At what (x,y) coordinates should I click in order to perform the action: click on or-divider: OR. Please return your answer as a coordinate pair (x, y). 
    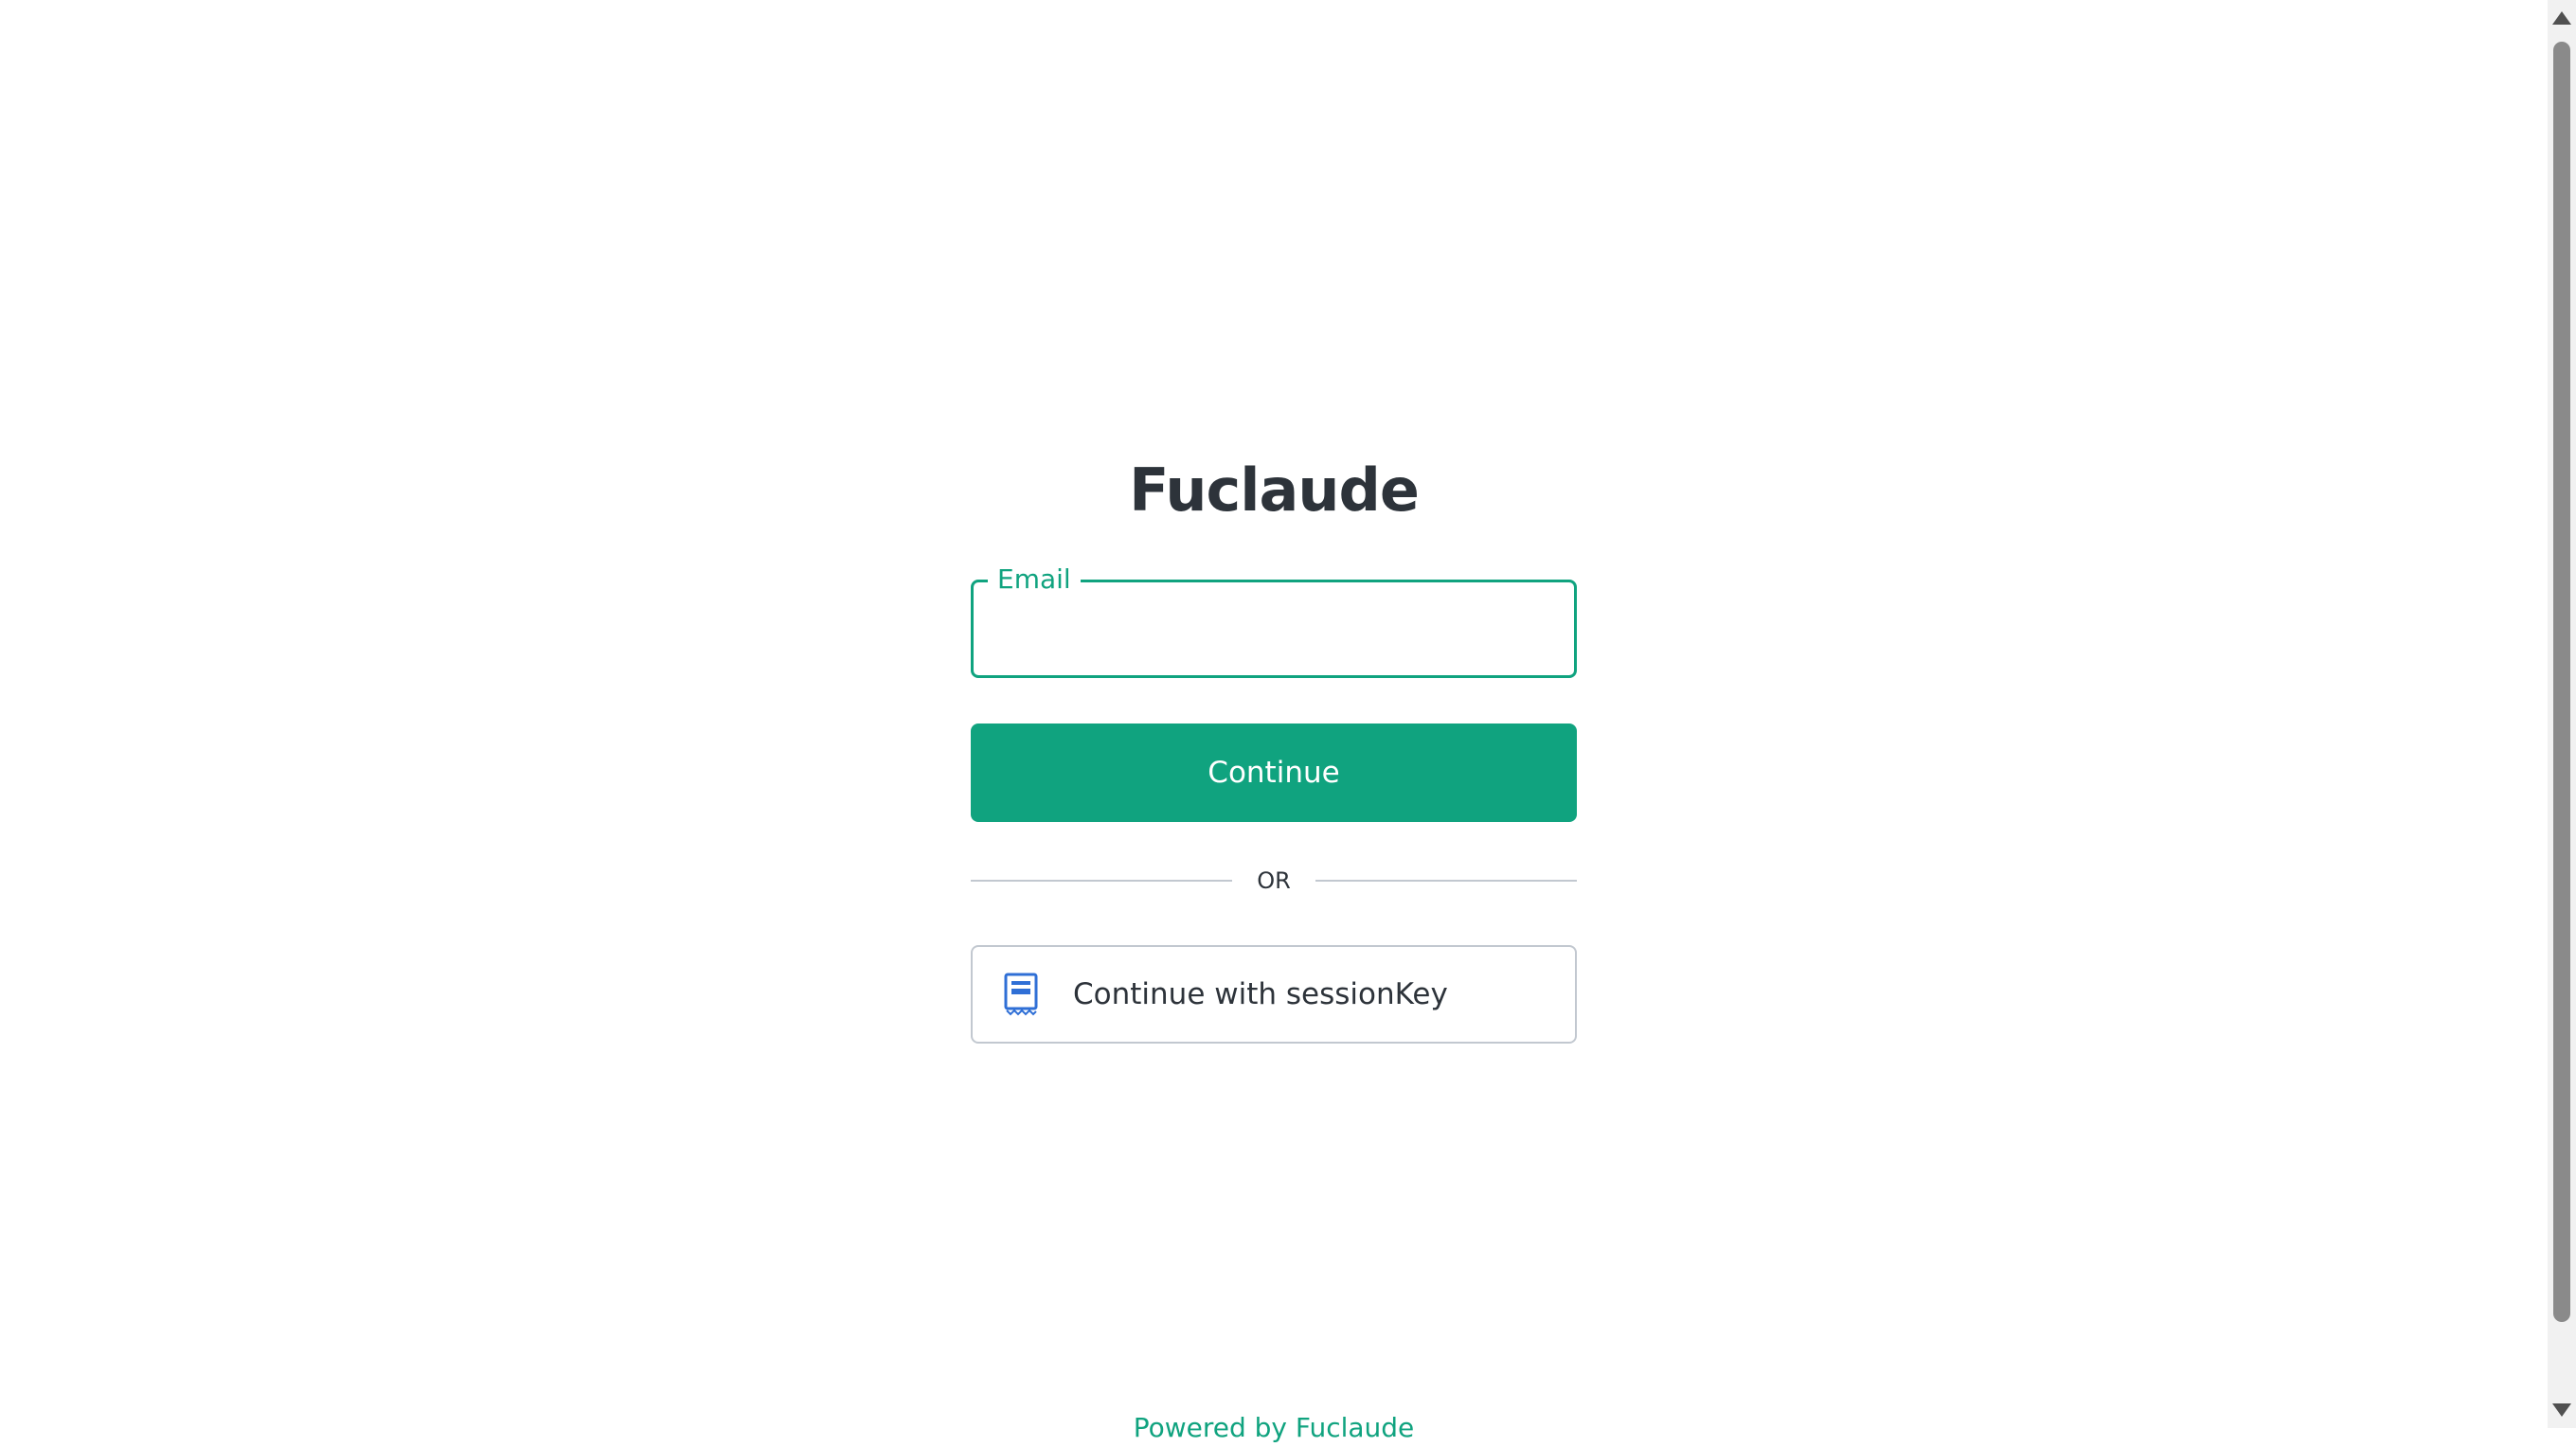
    Looking at the image, I should click on (1274, 881).